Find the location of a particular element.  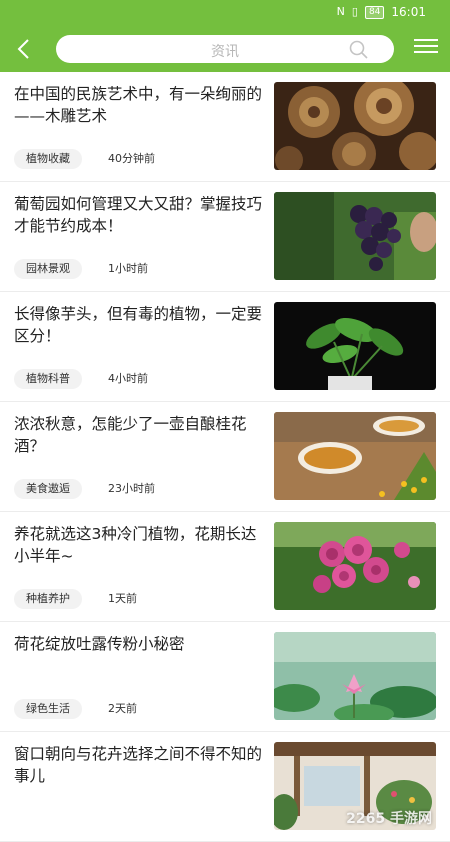

article-title: 在中国的民族艺术中，有一朵绚丽的——木雕艺术 is located at coordinates (138, 105).